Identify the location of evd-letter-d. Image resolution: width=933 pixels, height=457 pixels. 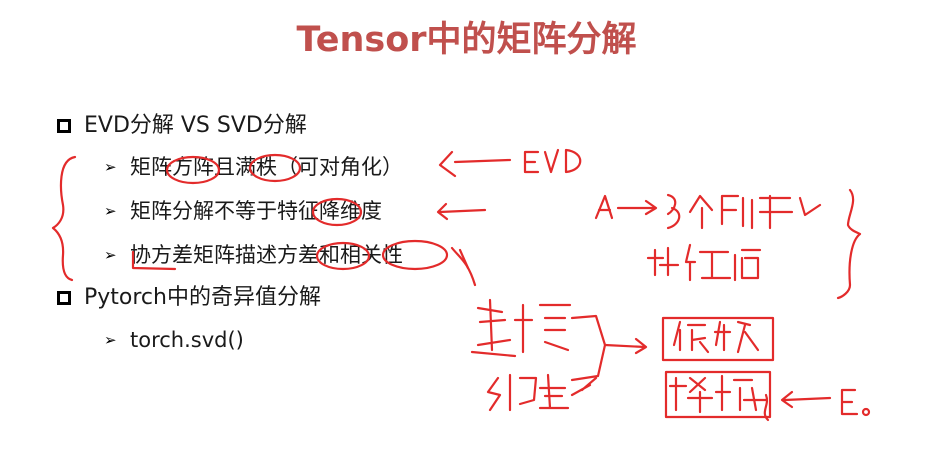
(573, 161).